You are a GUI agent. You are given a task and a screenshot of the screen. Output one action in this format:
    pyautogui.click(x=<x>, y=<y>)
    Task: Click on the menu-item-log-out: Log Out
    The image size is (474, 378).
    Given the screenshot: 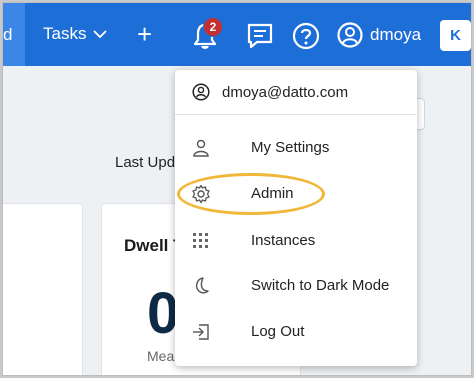 What is the action you would take?
    pyautogui.click(x=296, y=332)
    